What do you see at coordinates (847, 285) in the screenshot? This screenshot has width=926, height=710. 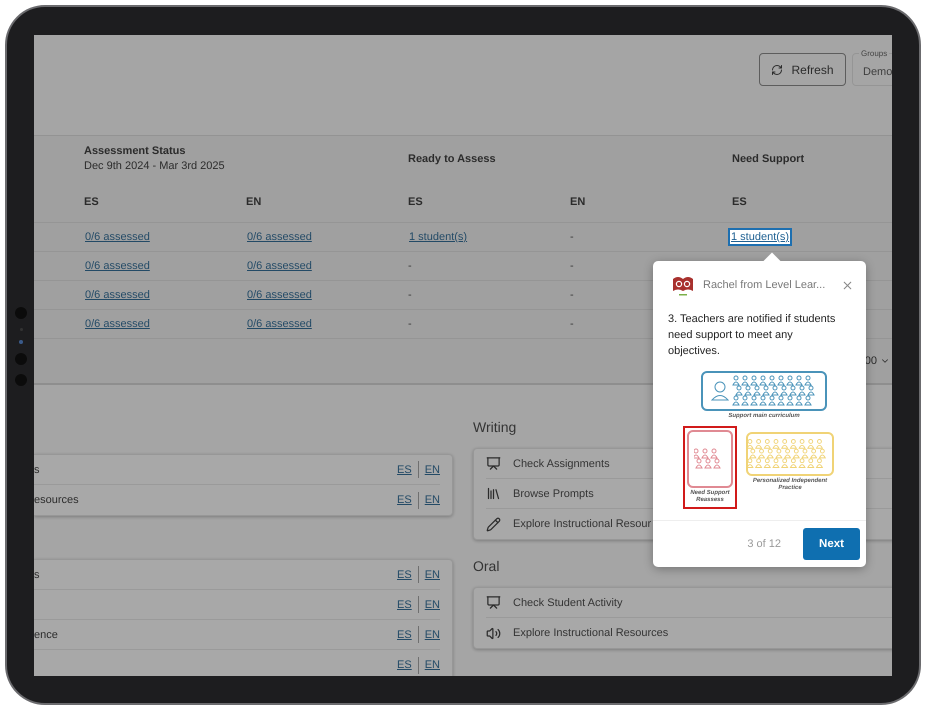 I see `close-button` at bounding box center [847, 285].